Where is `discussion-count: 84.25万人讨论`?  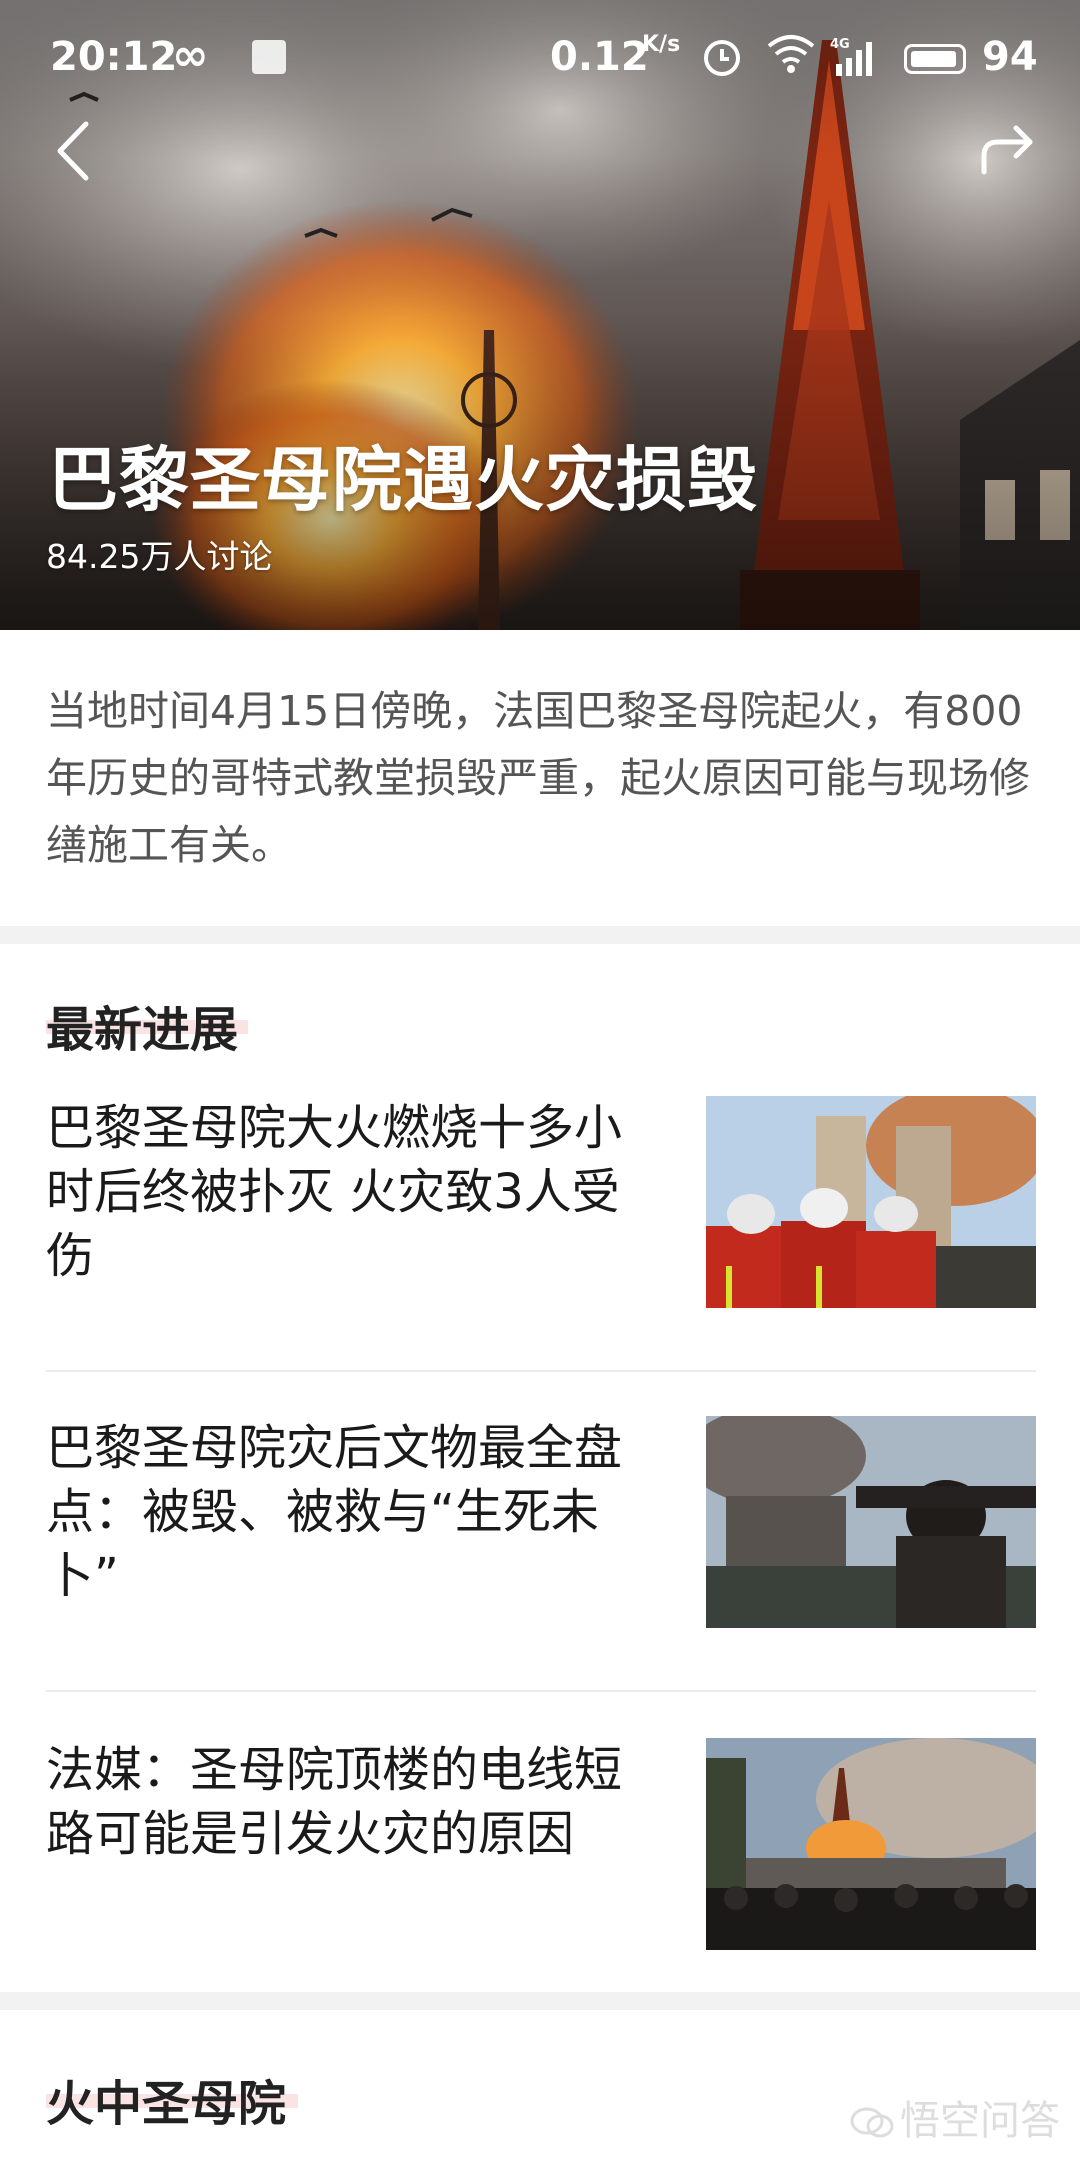 discussion-count: 84.25万人讨论 is located at coordinates (159, 556).